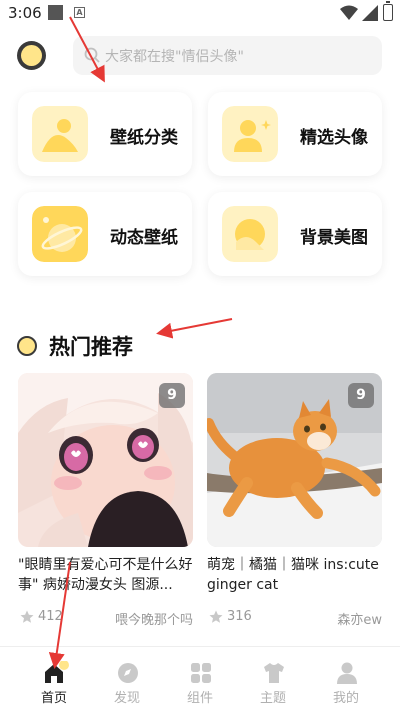 Image resolution: width=400 pixels, height=710 pixels. Describe the element at coordinates (194, 328) in the screenshot. I see `annotation-arrow` at that location.